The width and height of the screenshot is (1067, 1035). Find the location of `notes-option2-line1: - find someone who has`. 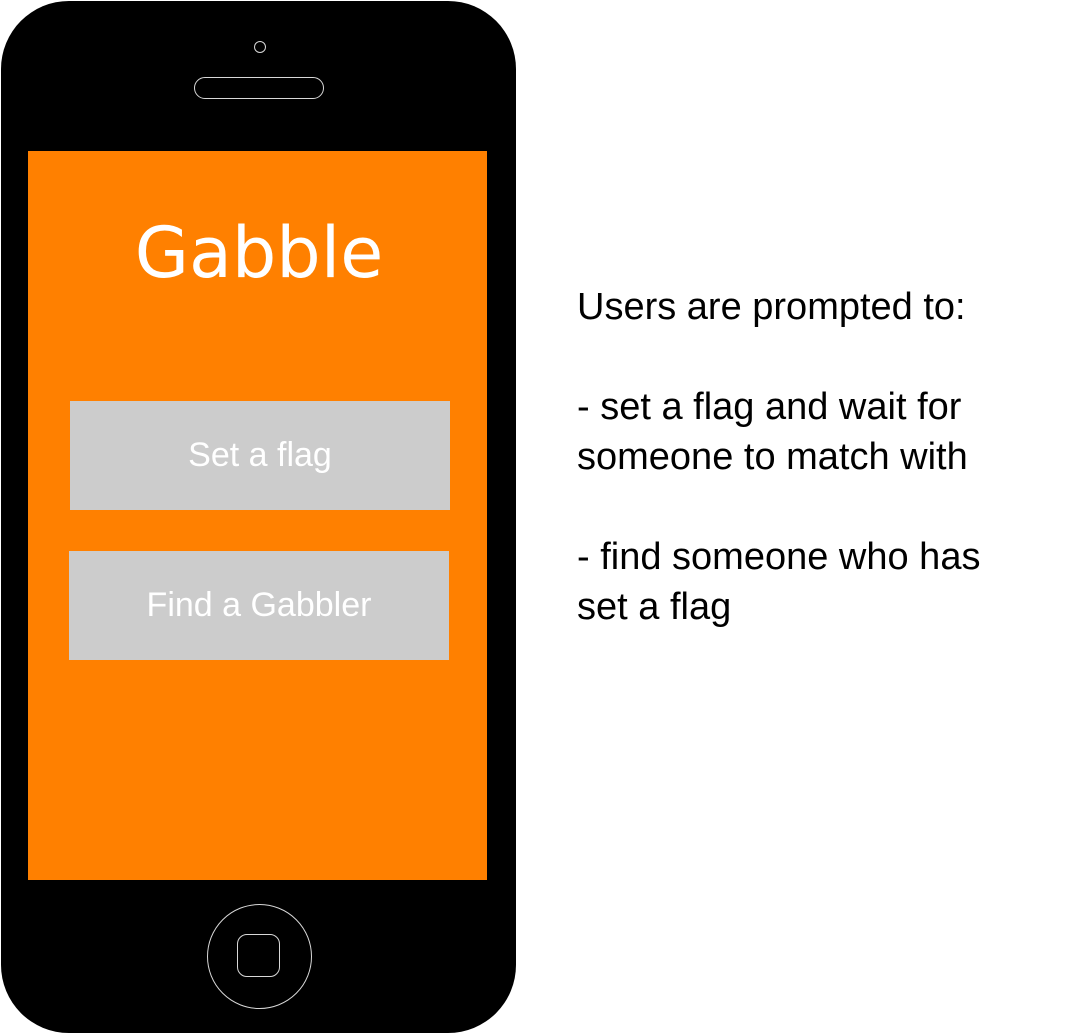

notes-option2-line1: - find someone who has is located at coordinates (779, 557).